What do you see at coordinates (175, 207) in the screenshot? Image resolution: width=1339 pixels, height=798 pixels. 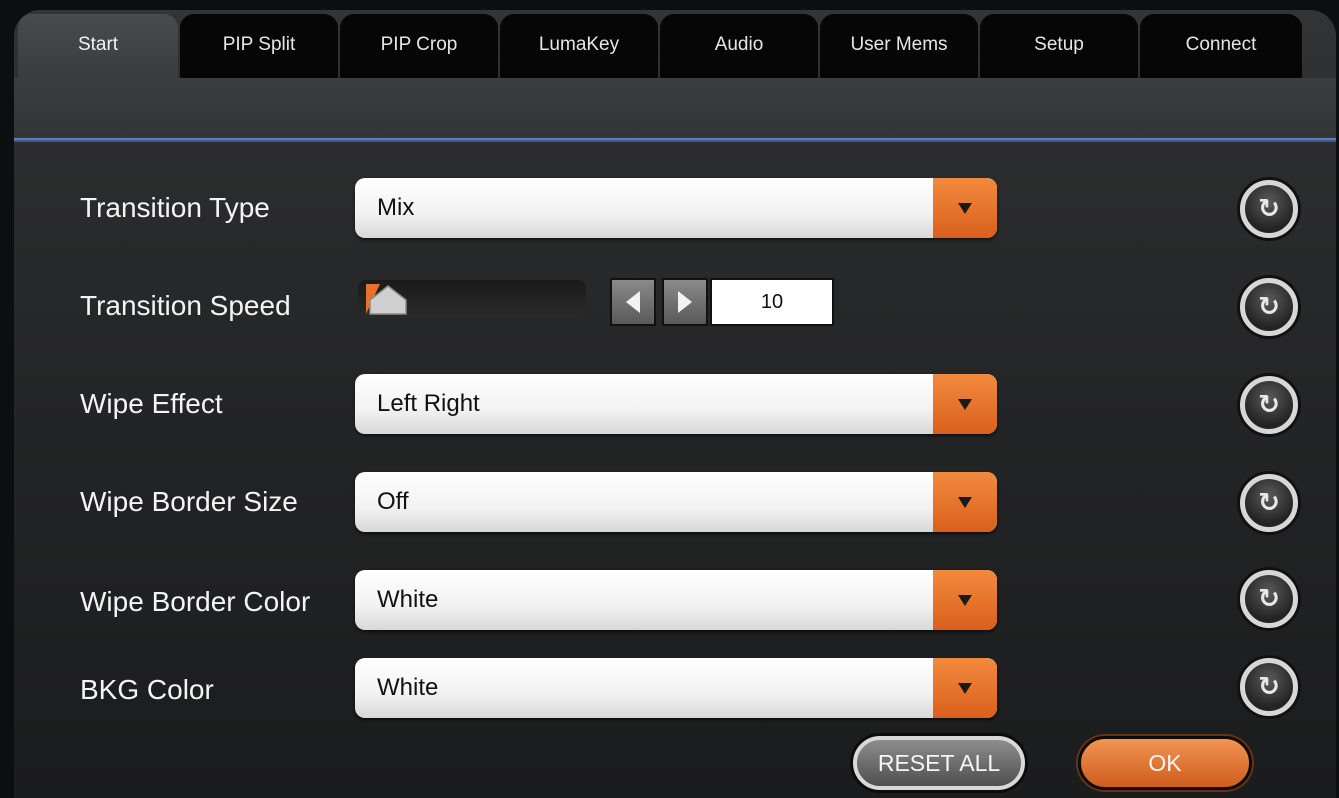 I see `transition-type-label: Transition Type` at bounding box center [175, 207].